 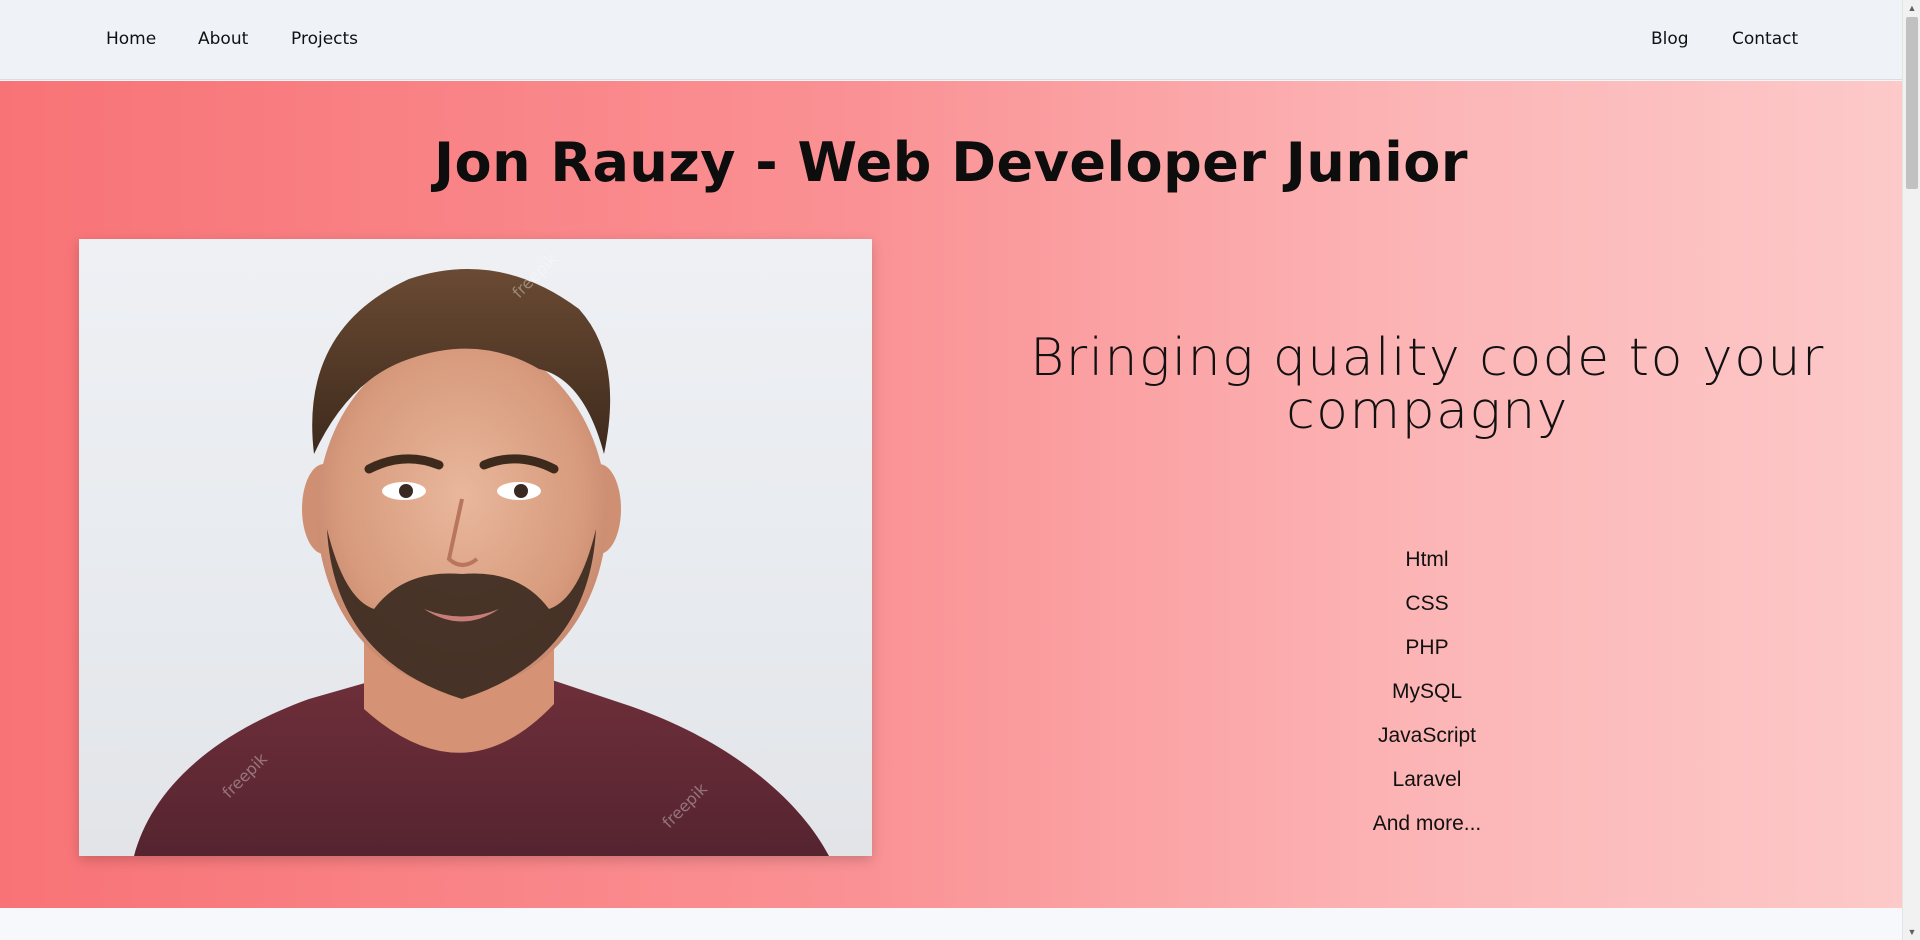 What do you see at coordinates (1911, 470) in the screenshot?
I see `vertical-scrollbar: ▲ ▼` at bounding box center [1911, 470].